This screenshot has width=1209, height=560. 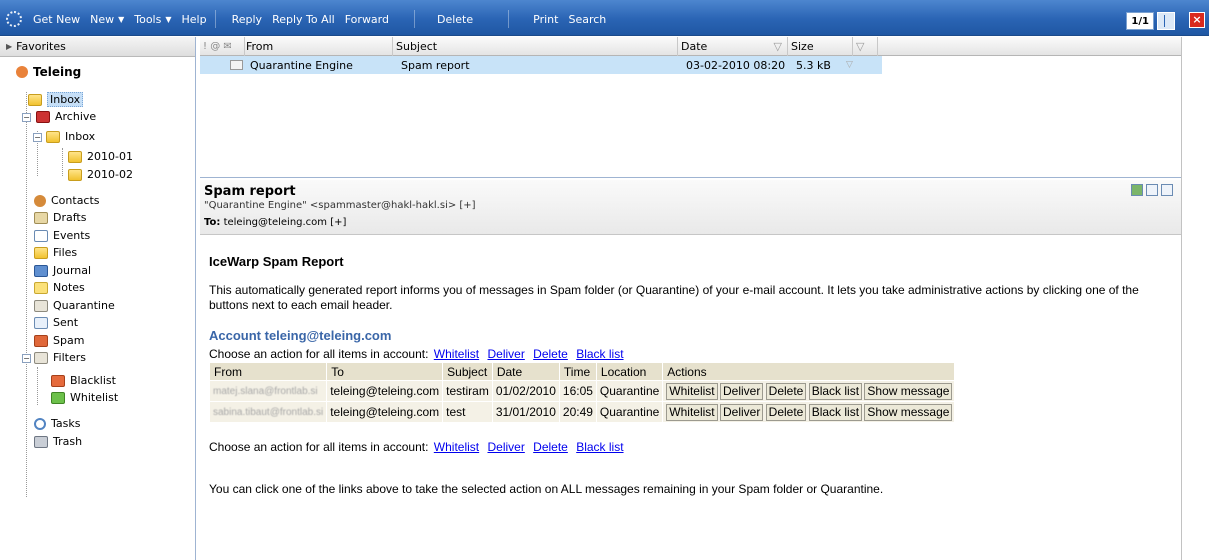 What do you see at coordinates (110, 156) in the screenshot?
I see `sidebar-item-label: 2010-01` at bounding box center [110, 156].